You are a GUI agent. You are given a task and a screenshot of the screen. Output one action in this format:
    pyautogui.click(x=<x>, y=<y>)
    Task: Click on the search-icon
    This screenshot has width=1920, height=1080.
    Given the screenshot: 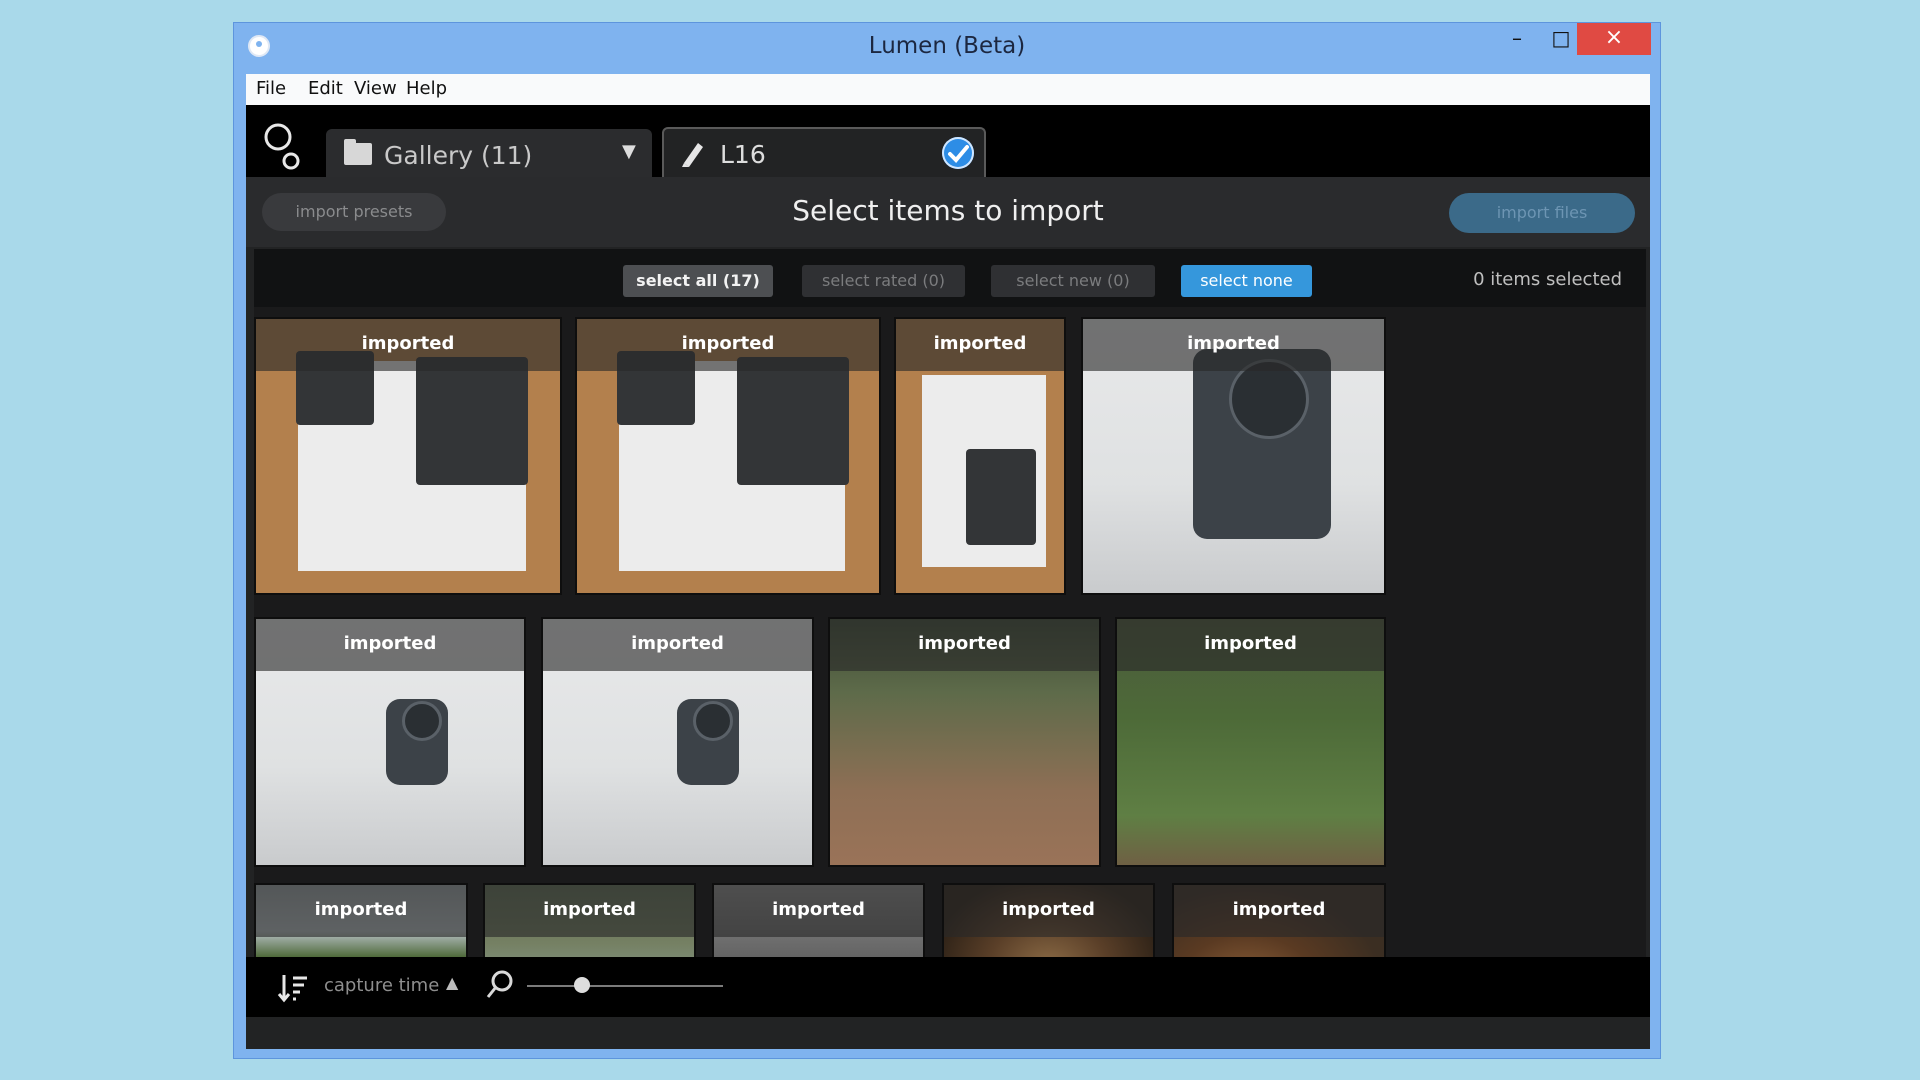 What is the action you would take?
    pyautogui.click(x=500, y=985)
    